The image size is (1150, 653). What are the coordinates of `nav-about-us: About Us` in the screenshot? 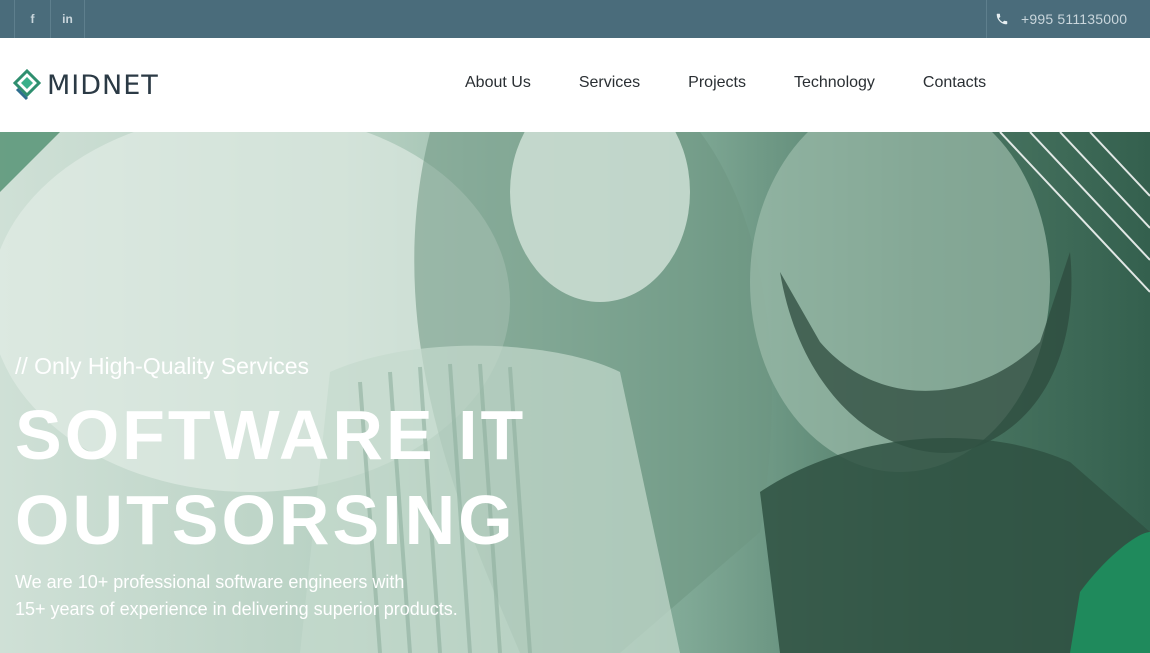 It's located at (498, 83).